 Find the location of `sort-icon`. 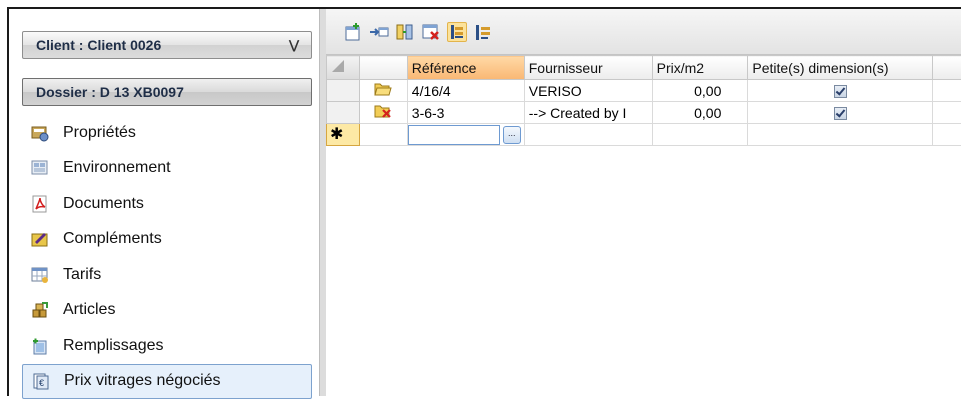

sort-icon is located at coordinates (483, 32).